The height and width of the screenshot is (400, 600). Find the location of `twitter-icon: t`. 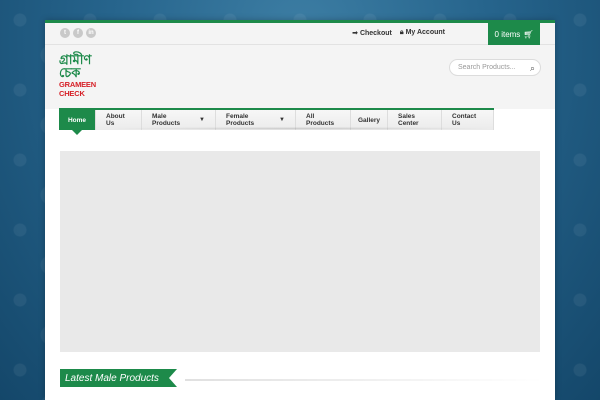

twitter-icon: t is located at coordinates (65, 33).